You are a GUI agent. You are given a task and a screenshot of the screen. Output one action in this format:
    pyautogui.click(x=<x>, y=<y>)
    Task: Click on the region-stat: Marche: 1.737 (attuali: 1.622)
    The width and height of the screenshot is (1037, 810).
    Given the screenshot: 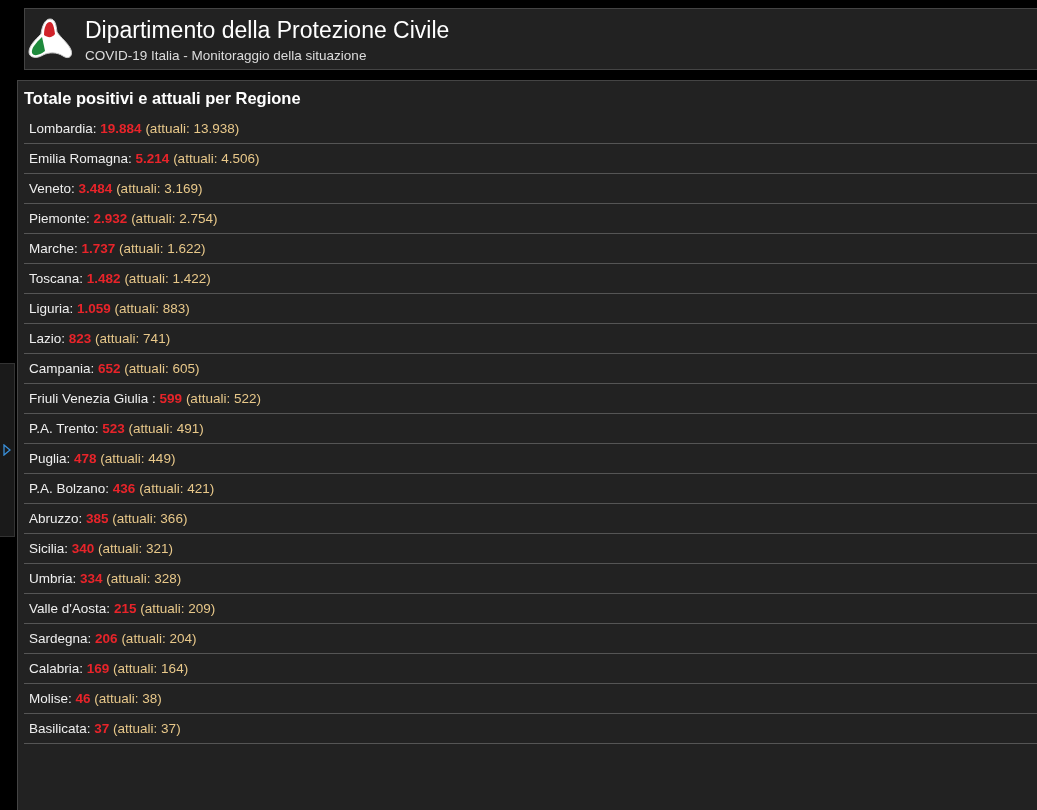 What is the action you would take?
    pyautogui.click(x=117, y=248)
    